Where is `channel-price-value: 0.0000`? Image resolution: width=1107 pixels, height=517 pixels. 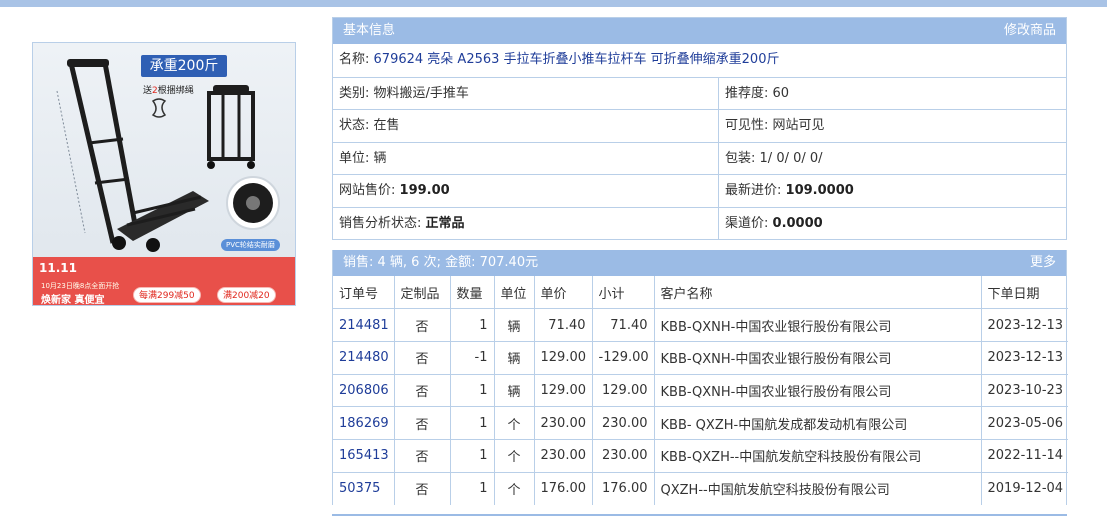
channel-price-value: 0.0000 is located at coordinates (797, 223).